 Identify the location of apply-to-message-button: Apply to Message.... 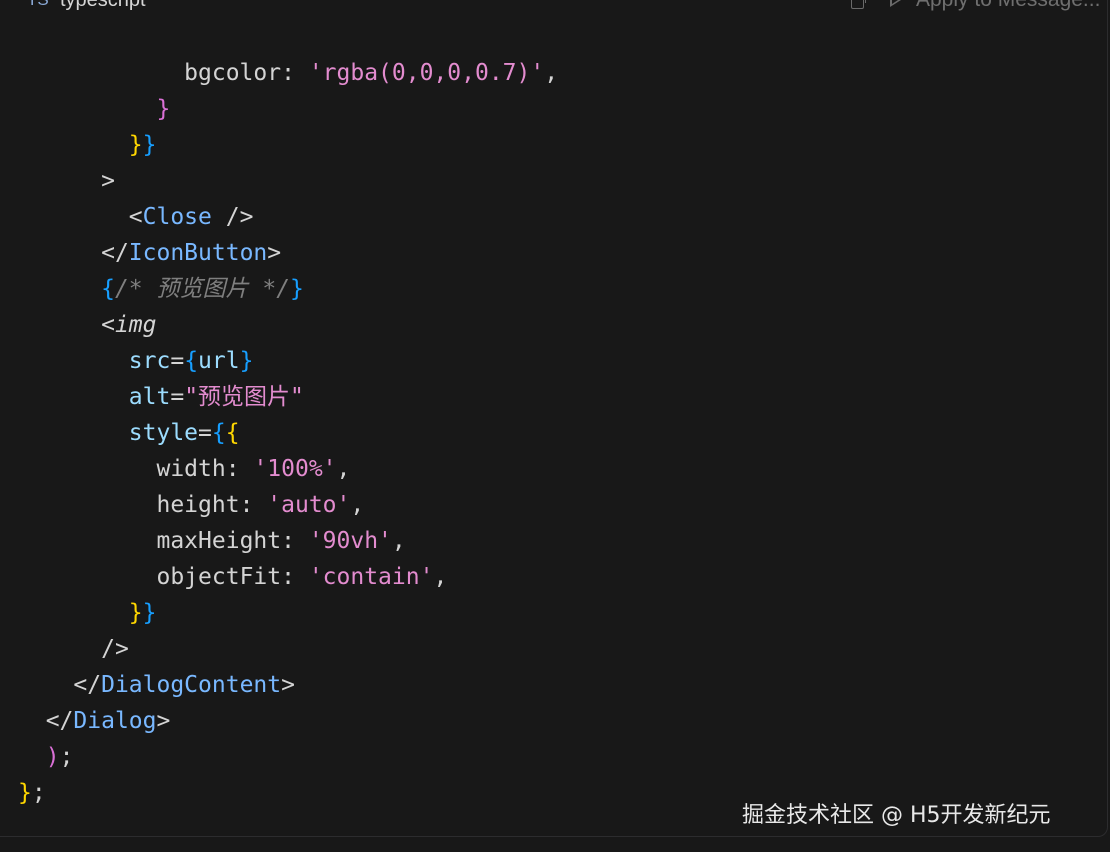
(1008, 6).